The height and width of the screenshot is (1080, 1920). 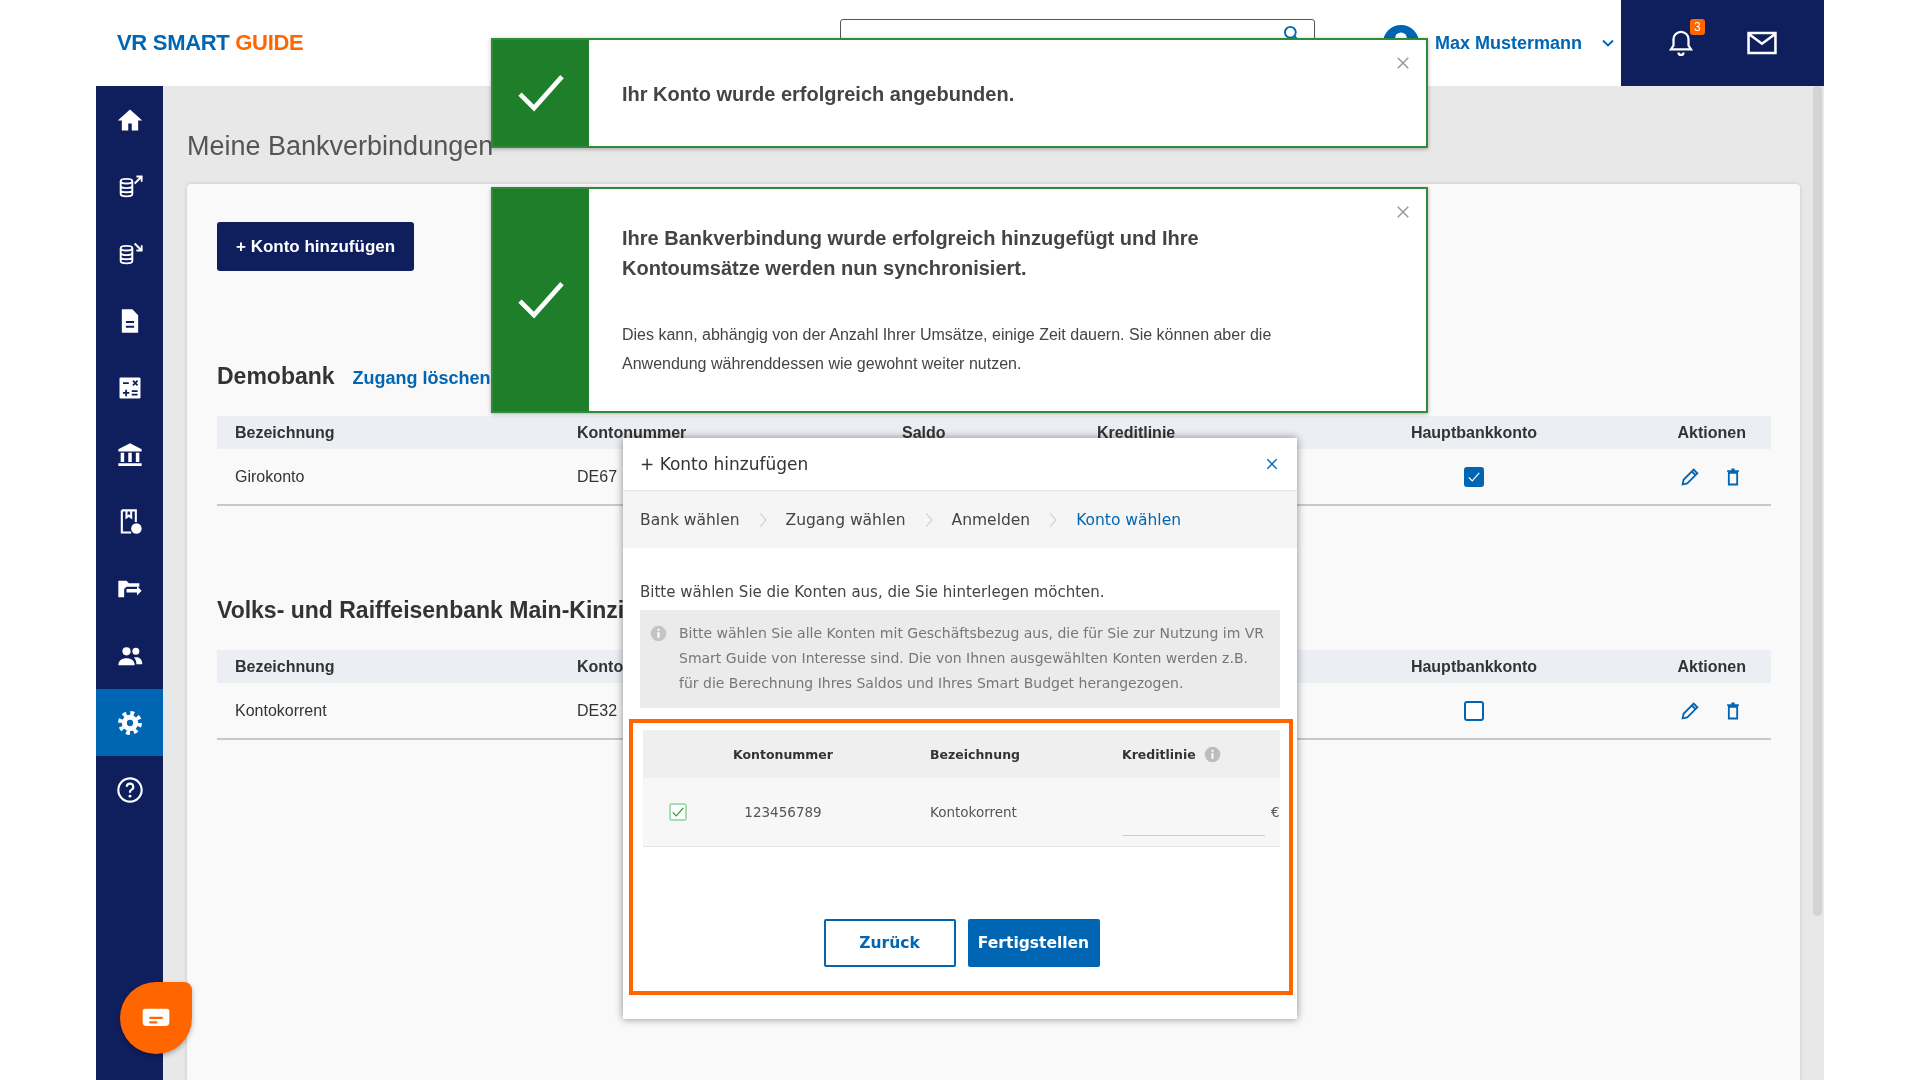 I want to click on back-button: Zurück, so click(x=889, y=943).